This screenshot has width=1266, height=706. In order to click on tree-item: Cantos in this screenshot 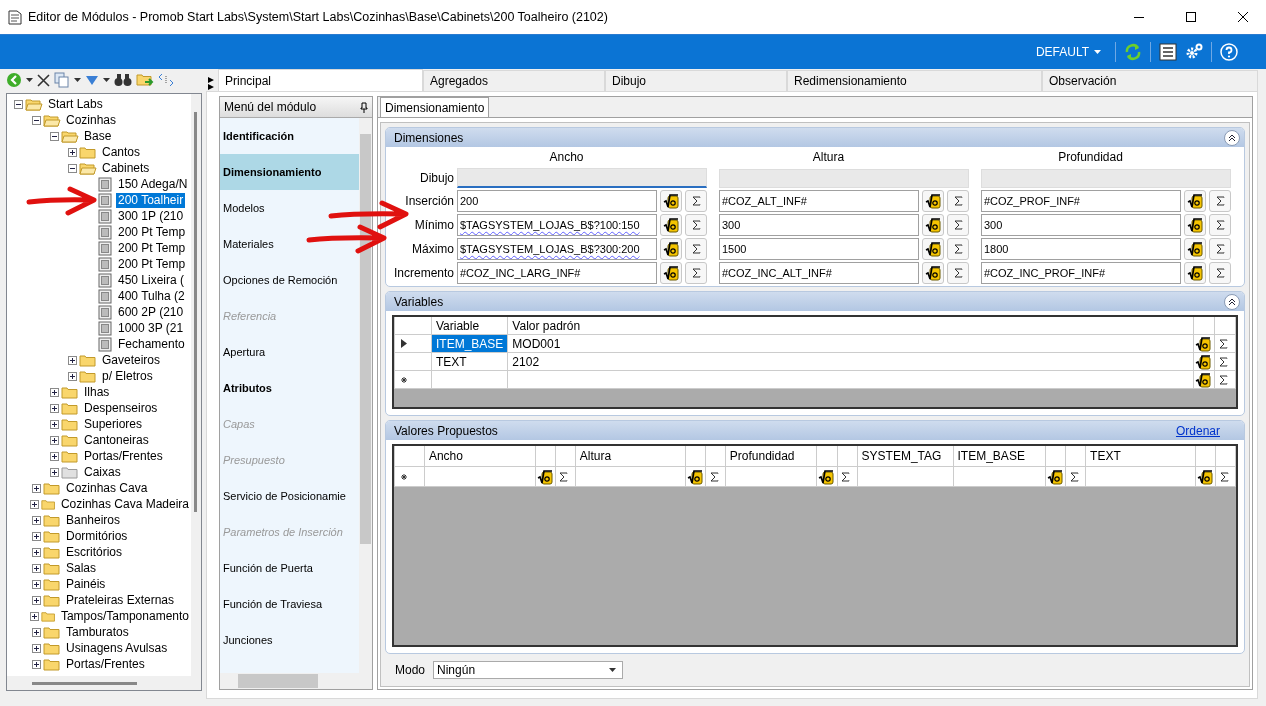, I will do `click(121, 152)`.